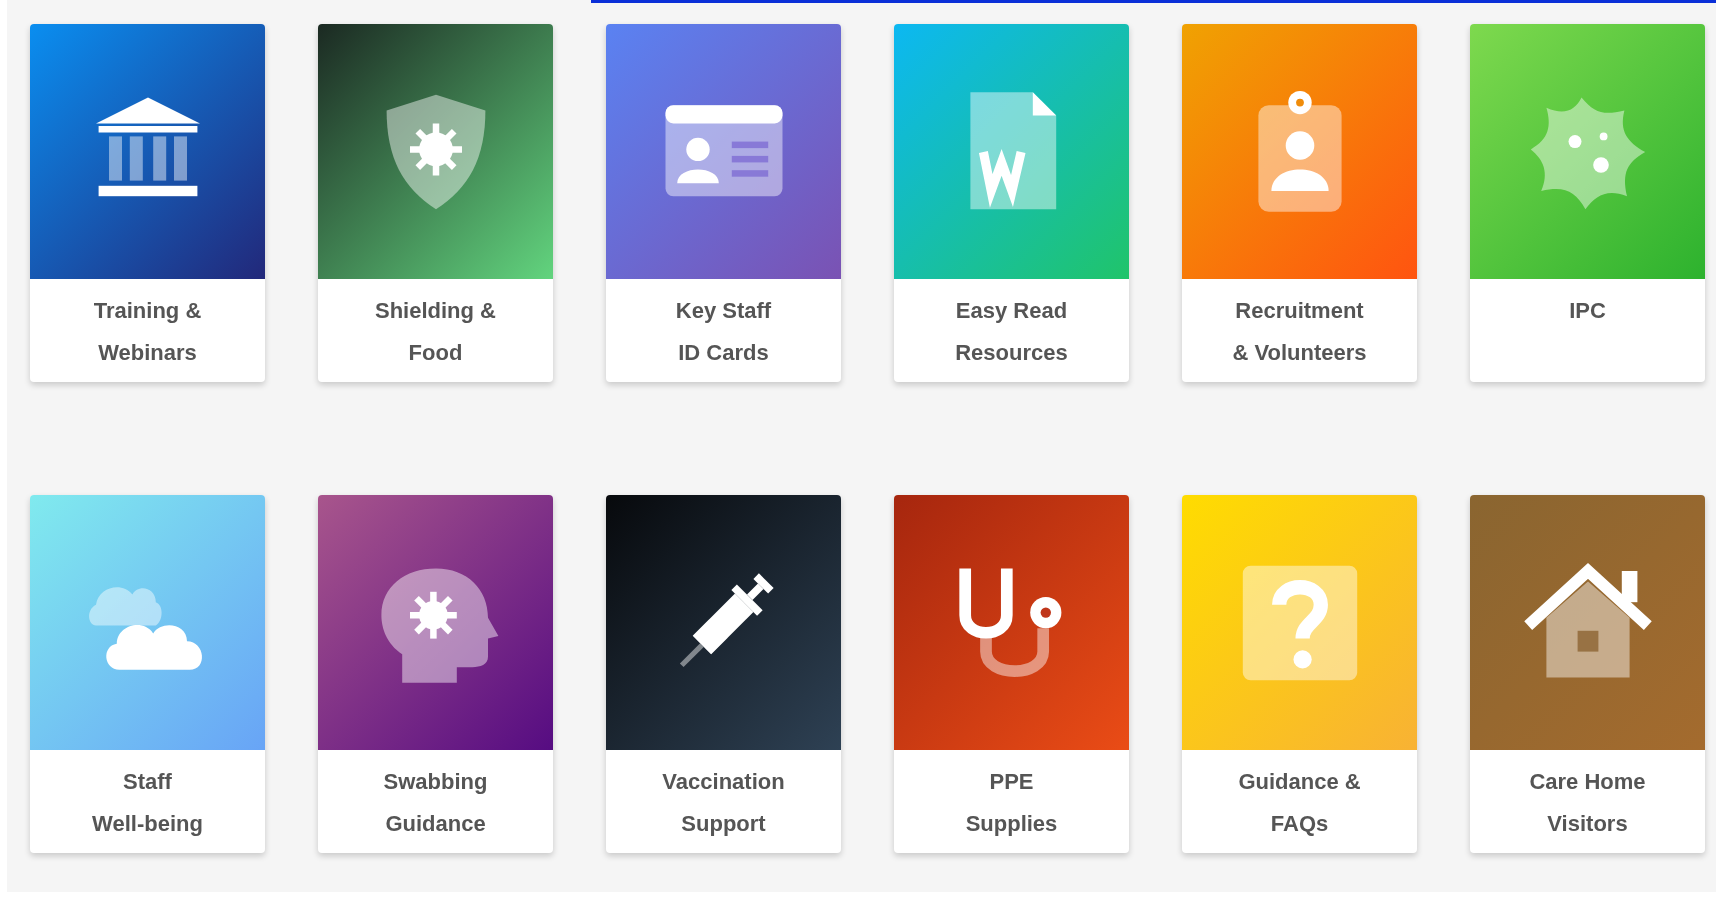 The height and width of the screenshot is (898, 1716). Describe the element at coordinates (1587, 203) in the screenshot. I see `resource-tile: IPC` at that location.